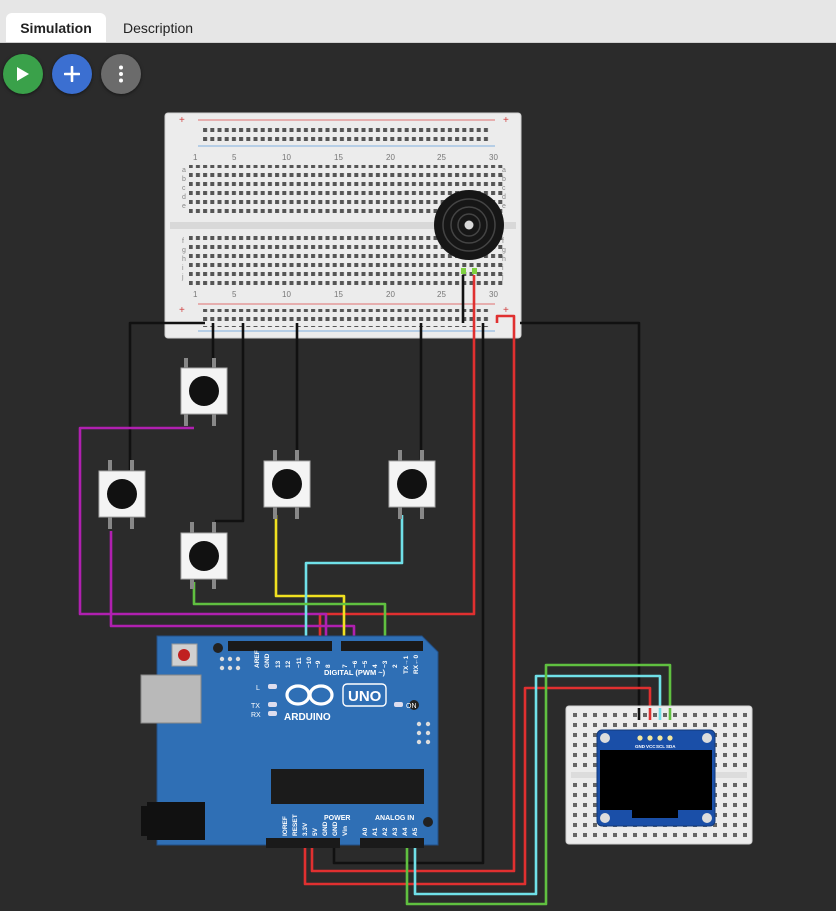 The image size is (836, 911). What do you see at coordinates (315, 831) in the screenshot?
I see `pin-label: 5V` at bounding box center [315, 831].